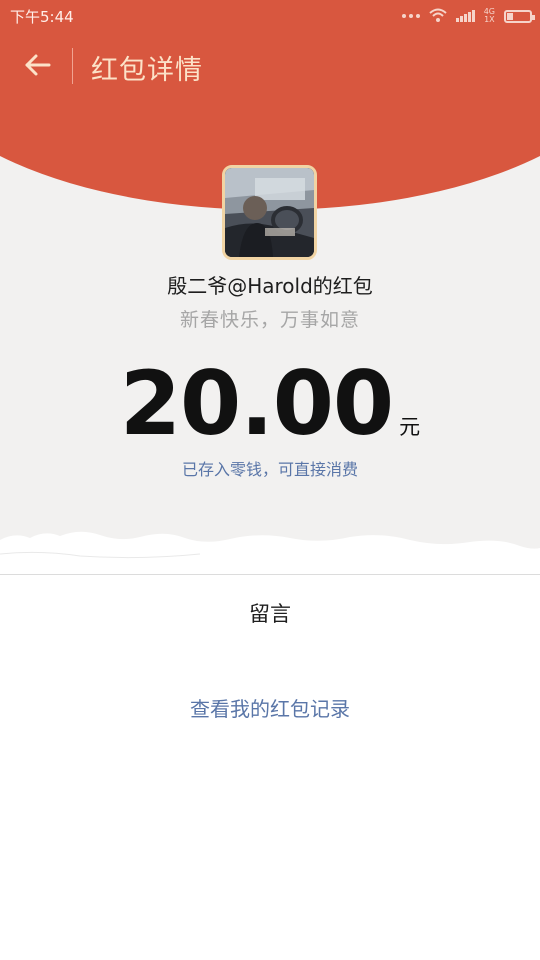 This screenshot has height=960, width=540. What do you see at coordinates (270, 614) in the screenshot?
I see `message-heading: 留言` at bounding box center [270, 614].